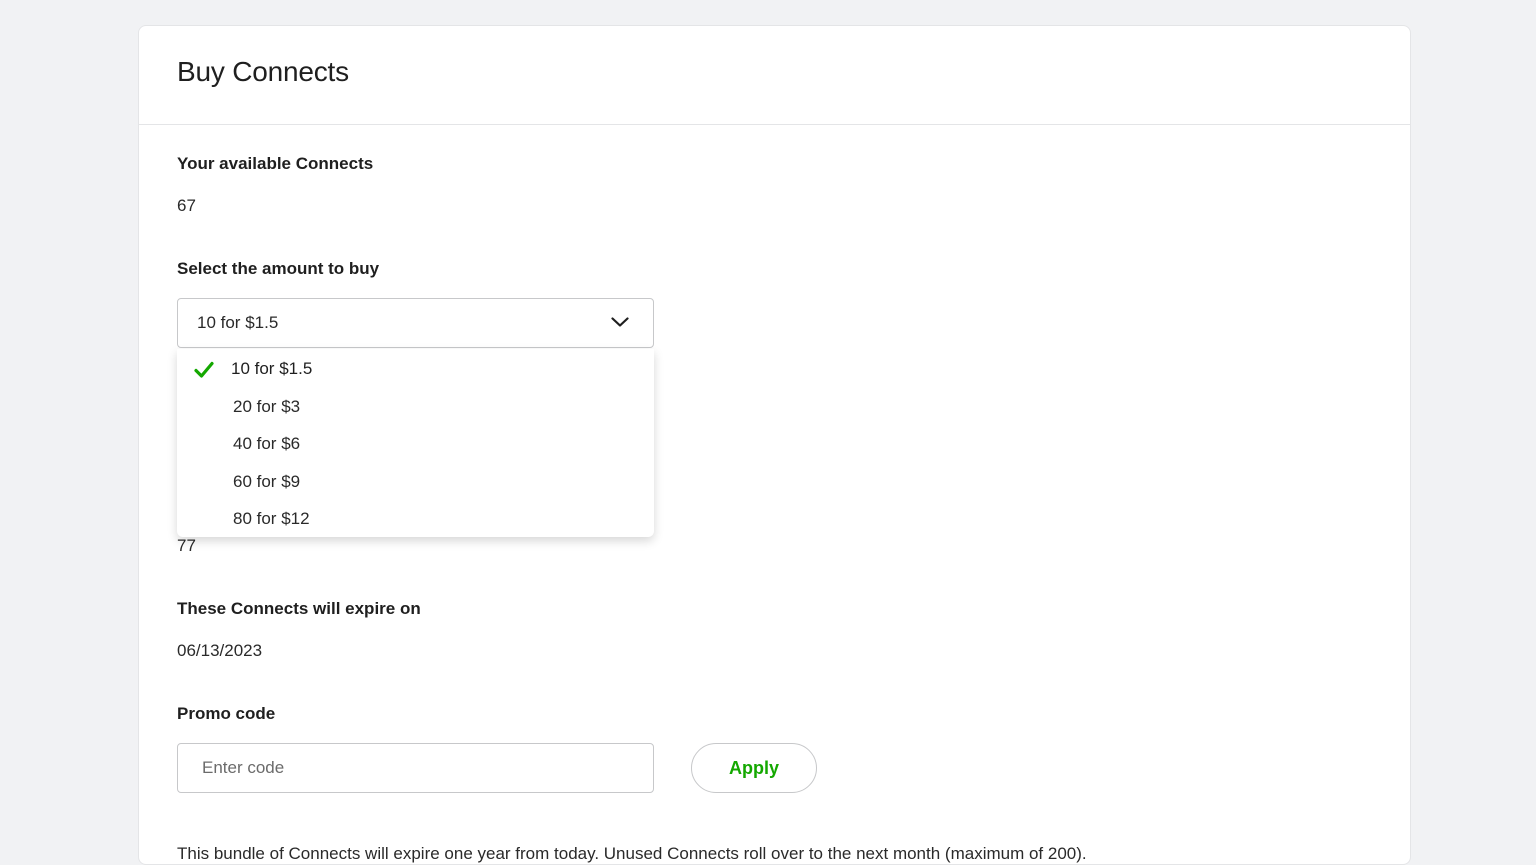  What do you see at coordinates (299, 608) in the screenshot?
I see `expiry-label: These Connects will expire on` at bounding box center [299, 608].